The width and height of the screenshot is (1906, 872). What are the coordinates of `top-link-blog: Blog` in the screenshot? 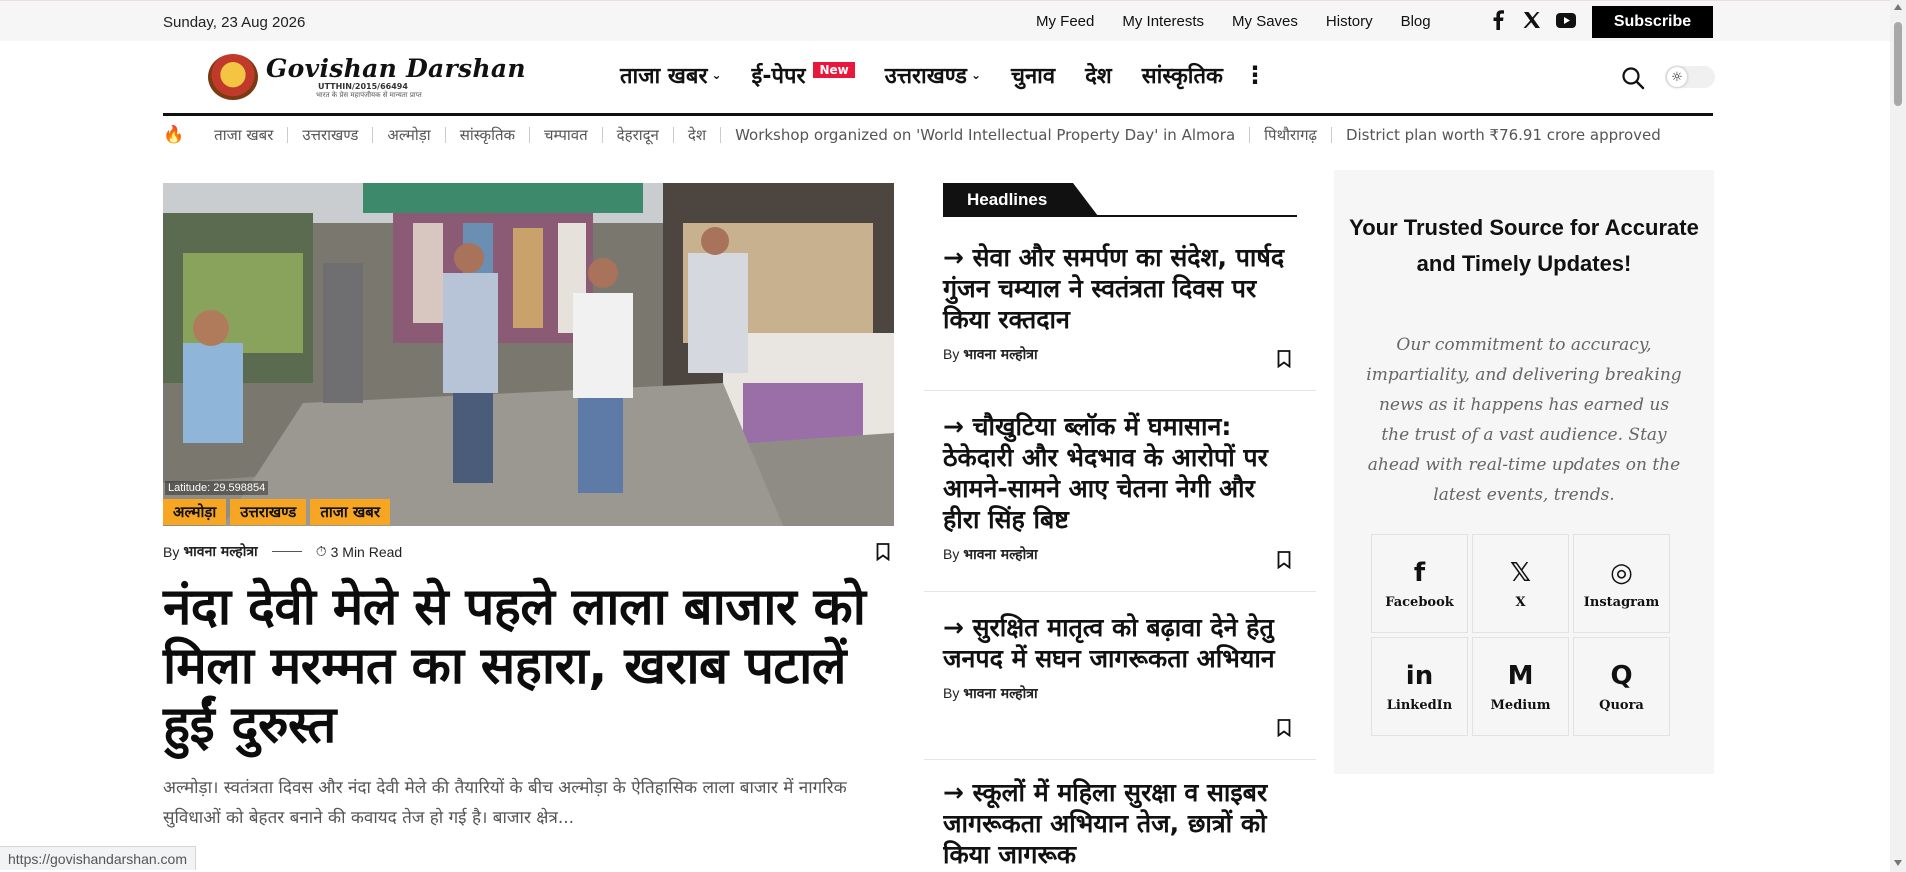 It's located at (1416, 21).